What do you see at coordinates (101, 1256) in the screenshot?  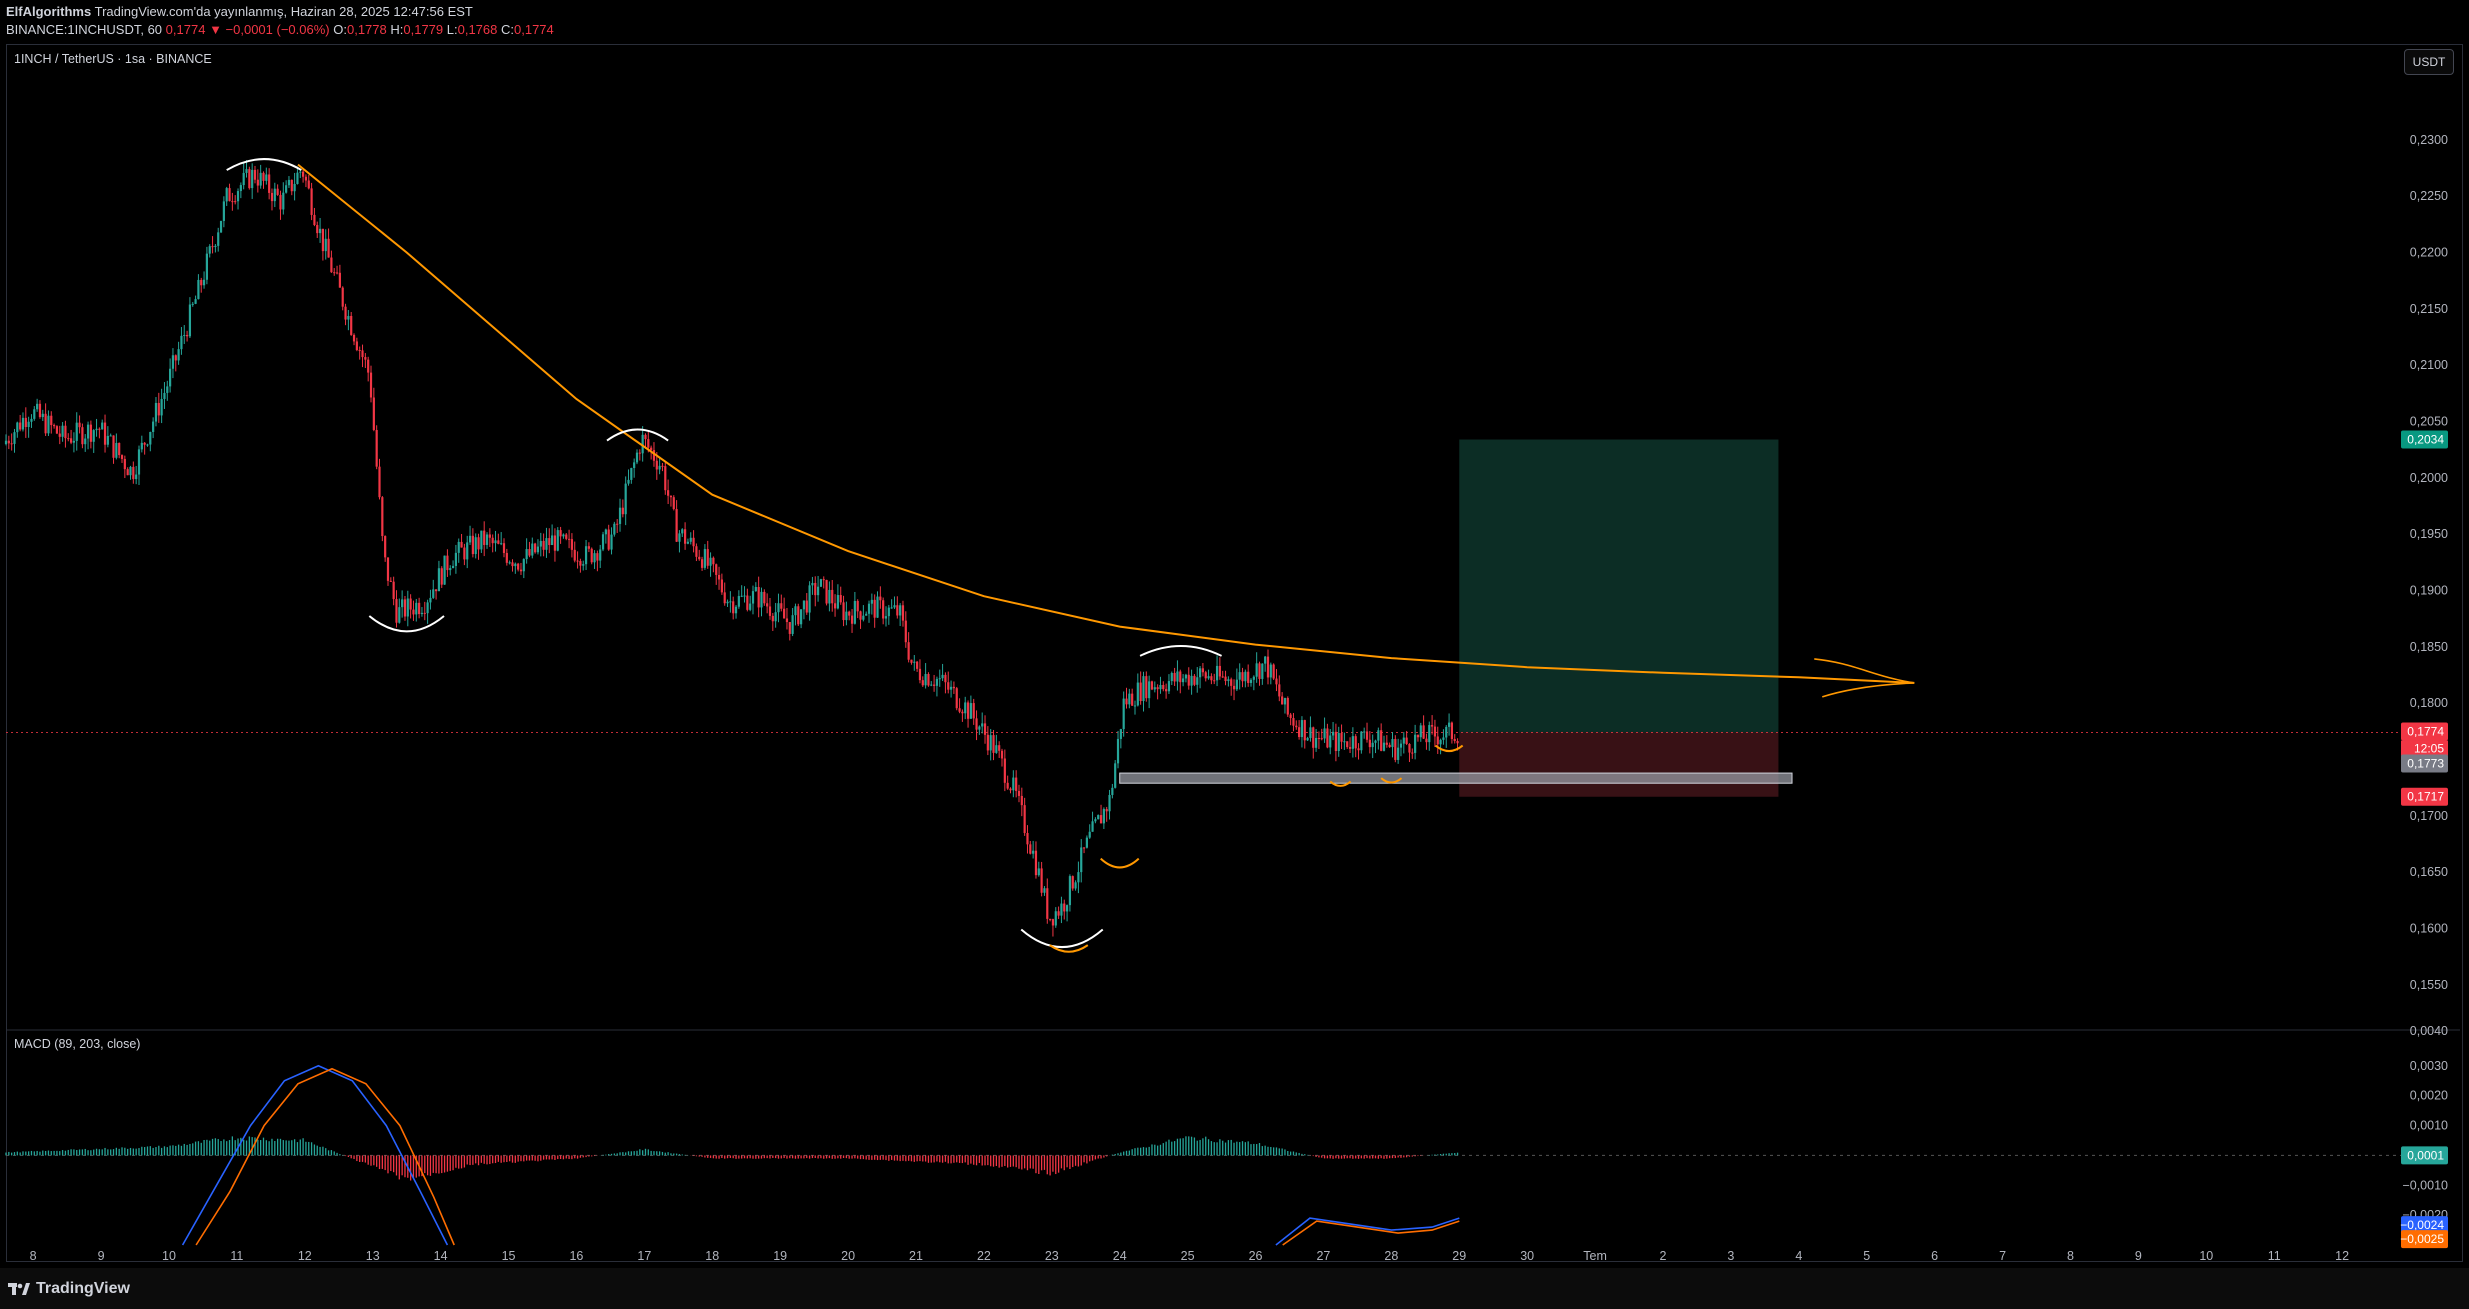 I see `time-tick-label: 9` at bounding box center [101, 1256].